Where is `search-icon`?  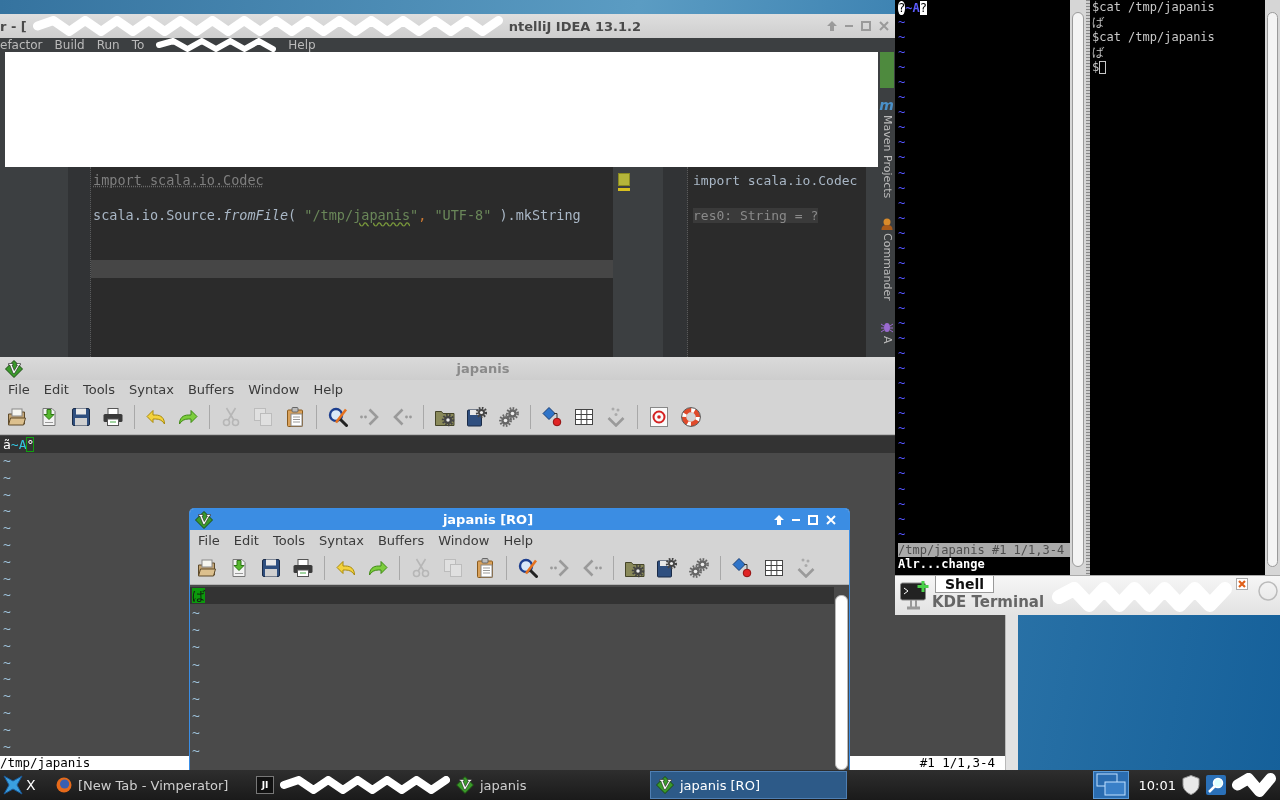 search-icon is located at coordinates (1216, 785).